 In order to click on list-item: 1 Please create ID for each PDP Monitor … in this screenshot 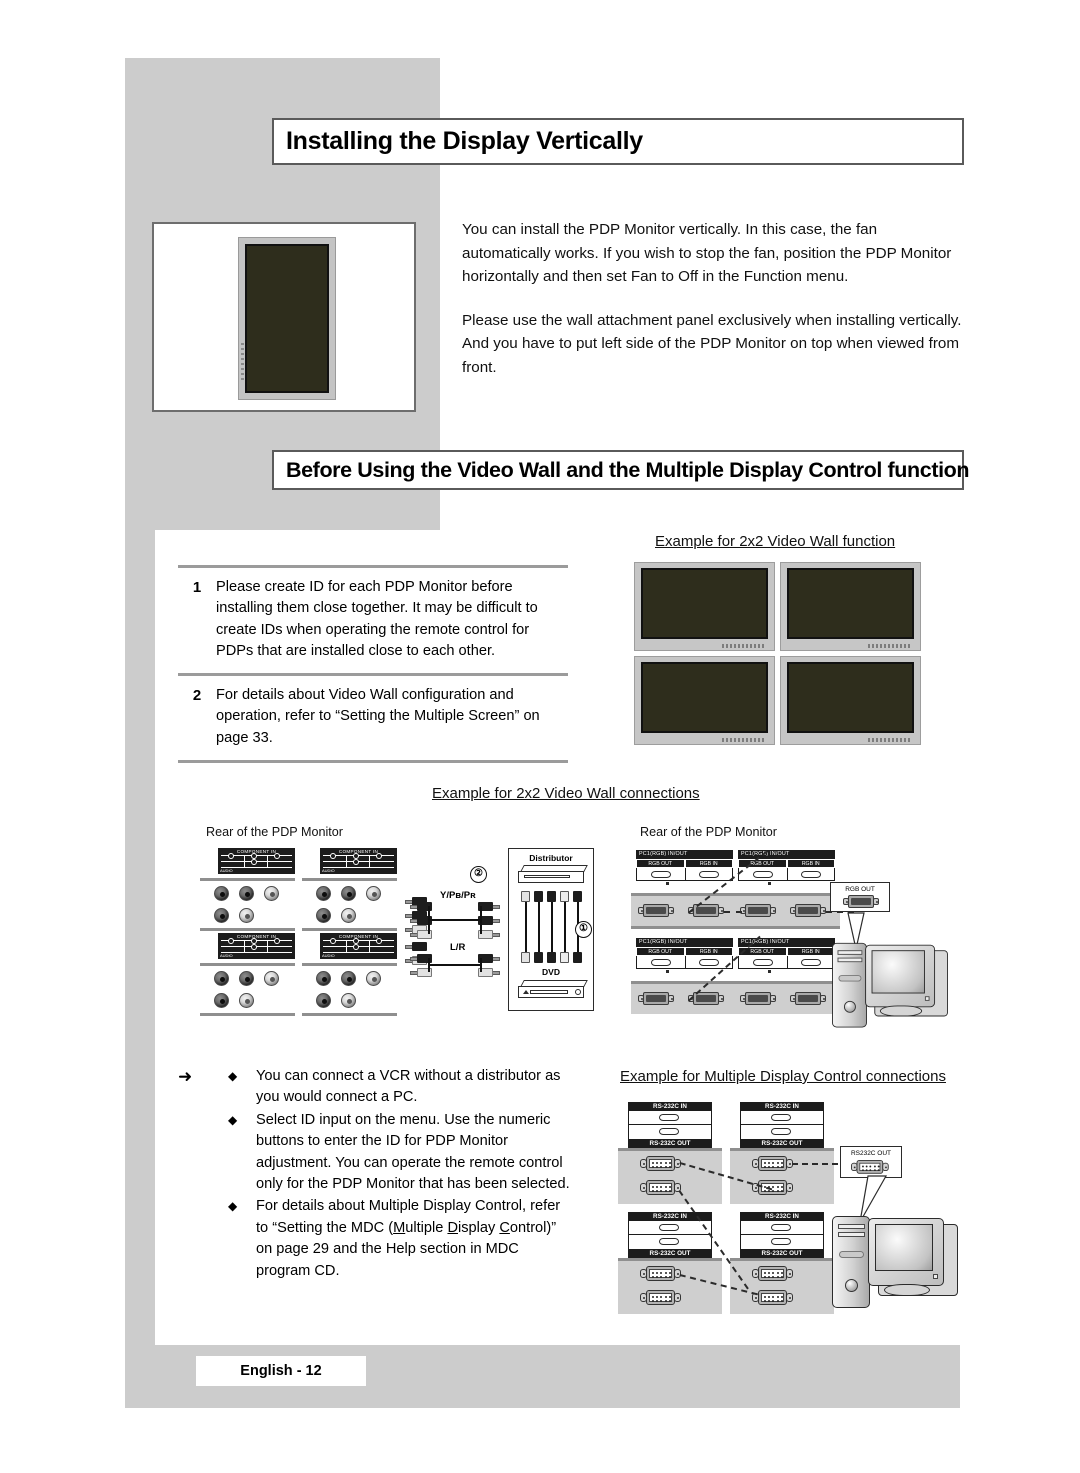, I will do `click(373, 620)`.